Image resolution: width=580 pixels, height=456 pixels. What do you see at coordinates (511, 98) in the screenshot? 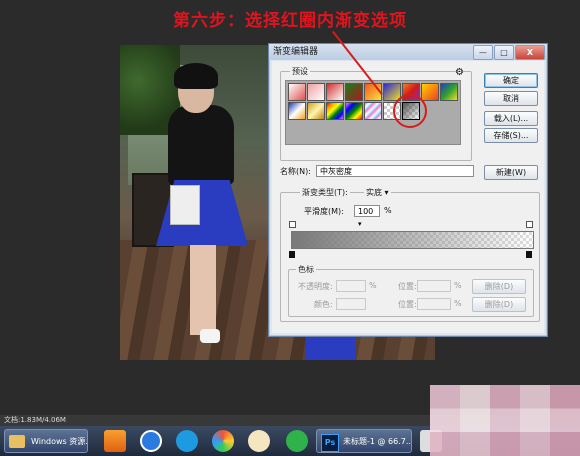
I see `cancel-button: 取消` at bounding box center [511, 98].